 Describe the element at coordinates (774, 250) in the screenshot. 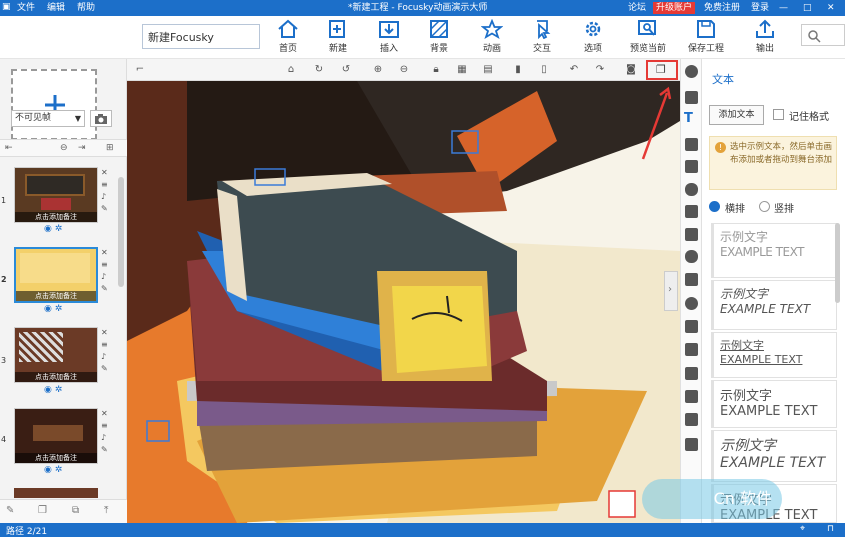

I see `text-style-sample-1: 示例文字 EXAMPLE TEXT` at that location.